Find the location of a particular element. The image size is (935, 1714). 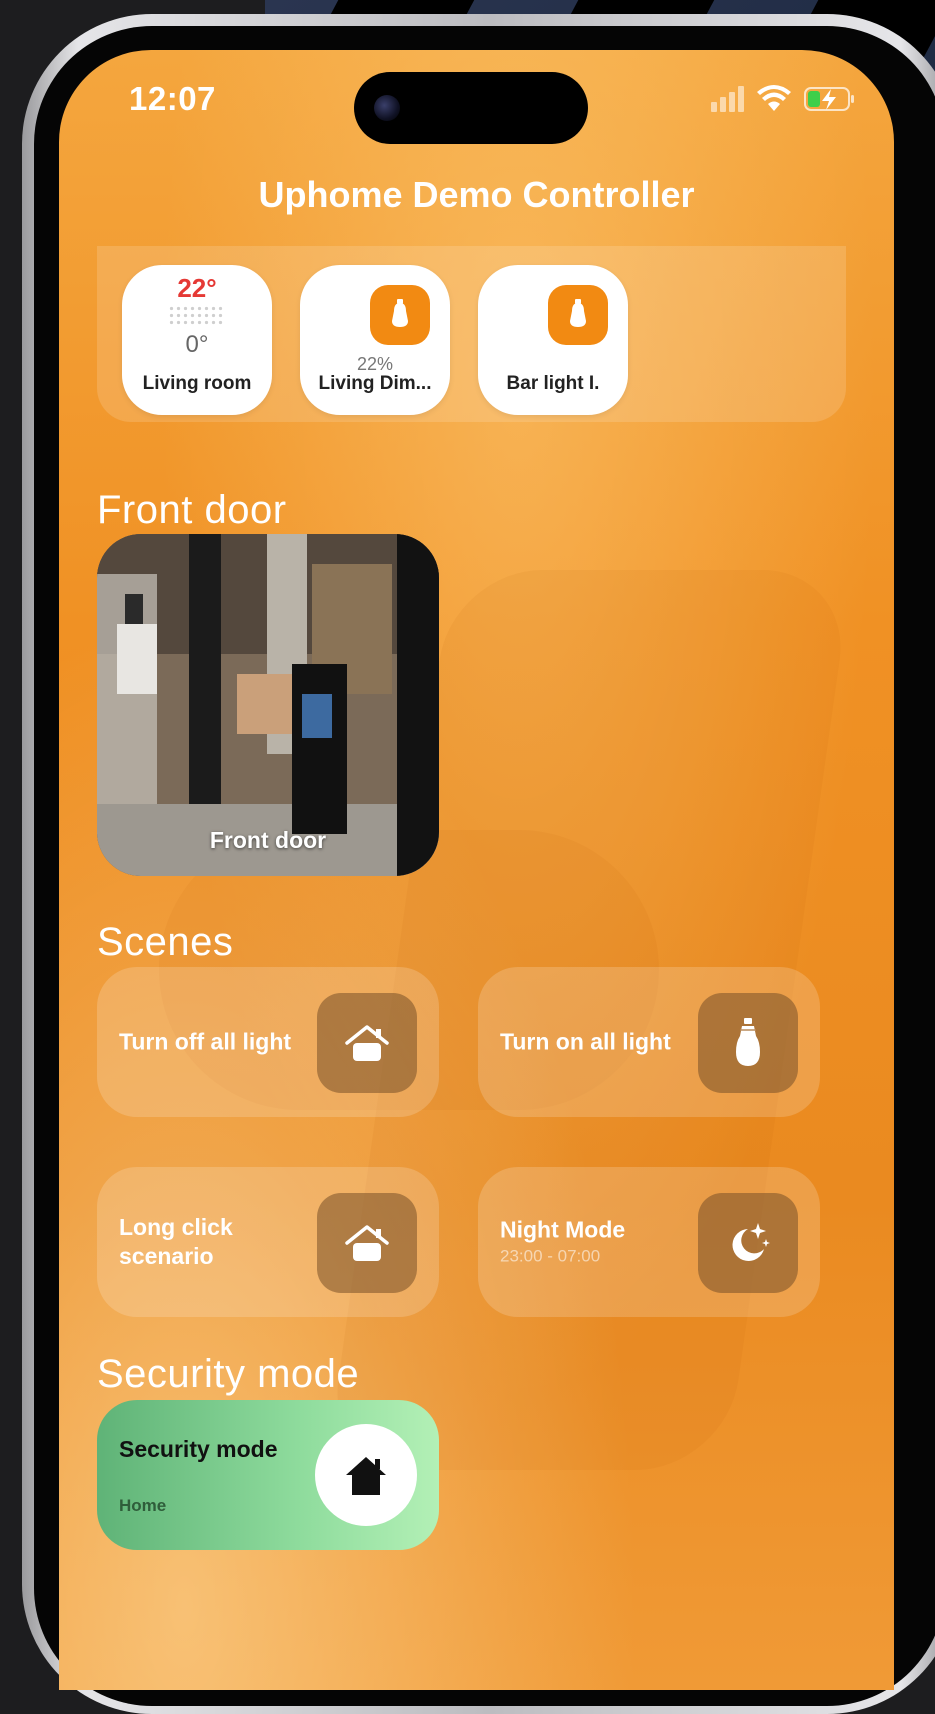

battery-charging-icon is located at coordinates (829, 99).